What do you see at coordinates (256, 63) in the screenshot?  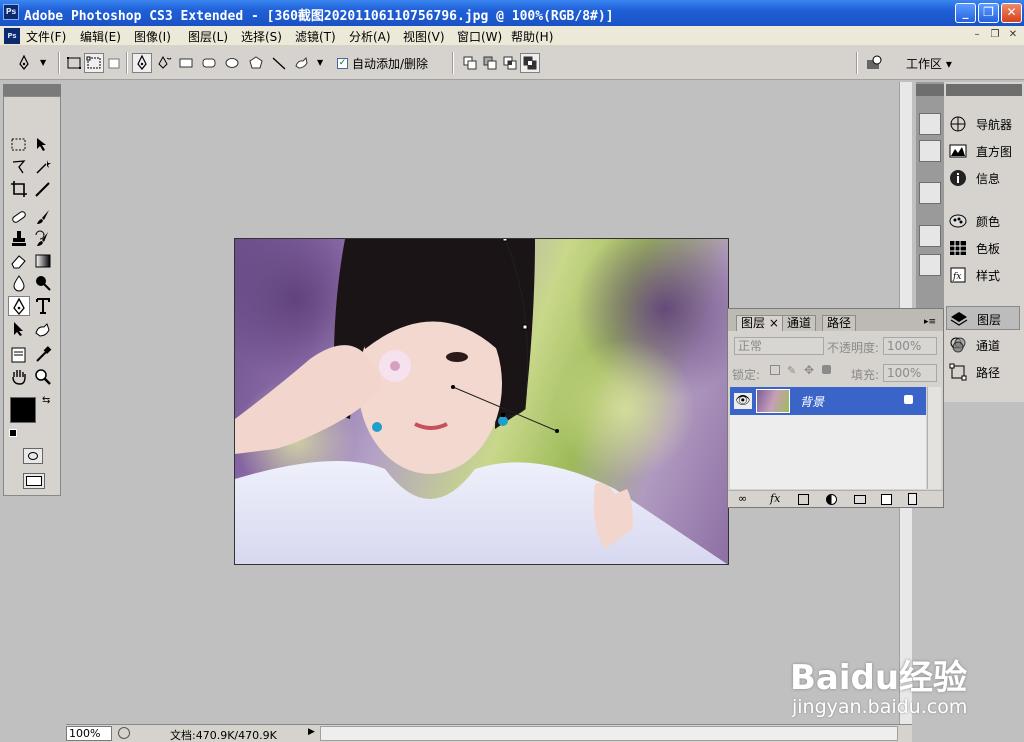 I see `polygon-shape-icon` at bounding box center [256, 63].